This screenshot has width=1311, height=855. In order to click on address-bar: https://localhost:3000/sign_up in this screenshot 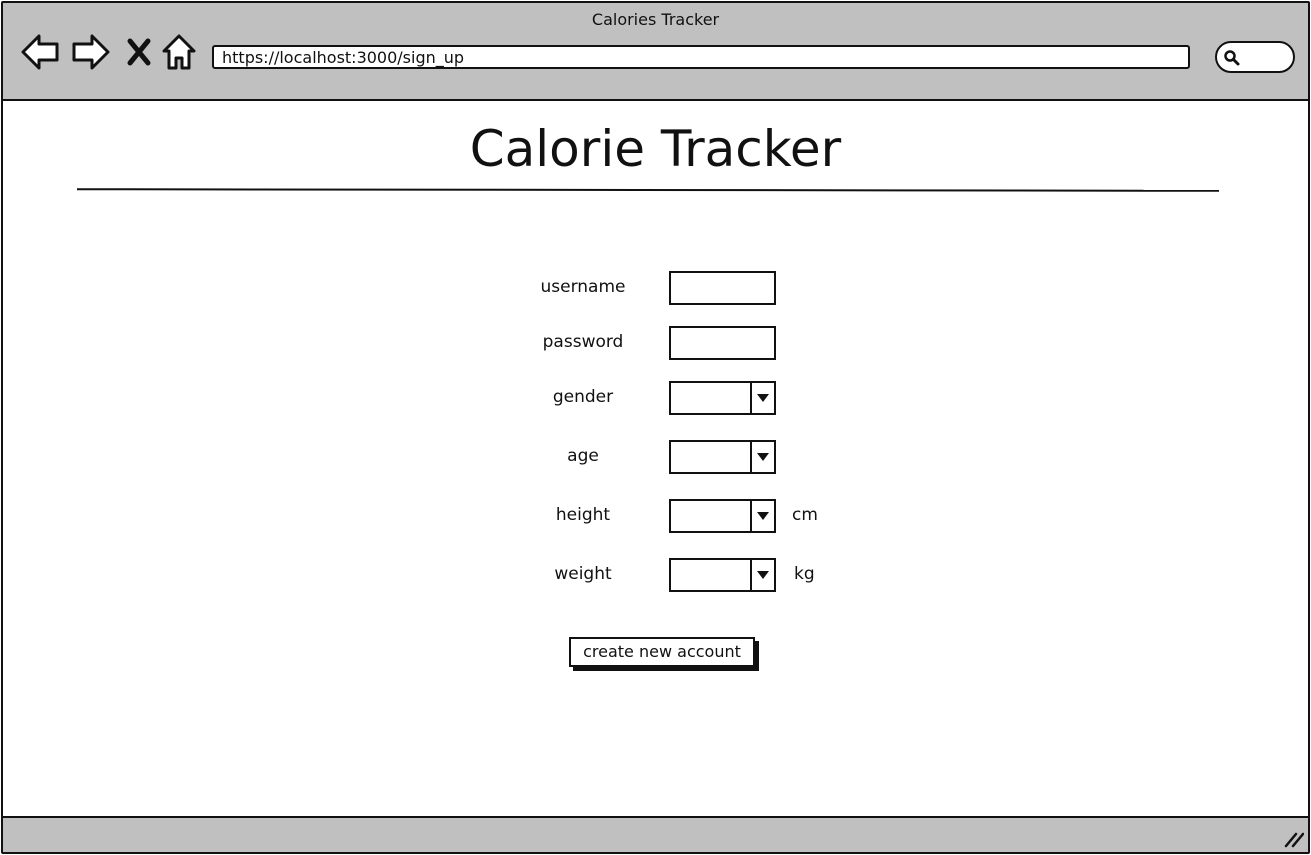, I will do `click(701, 57)`.